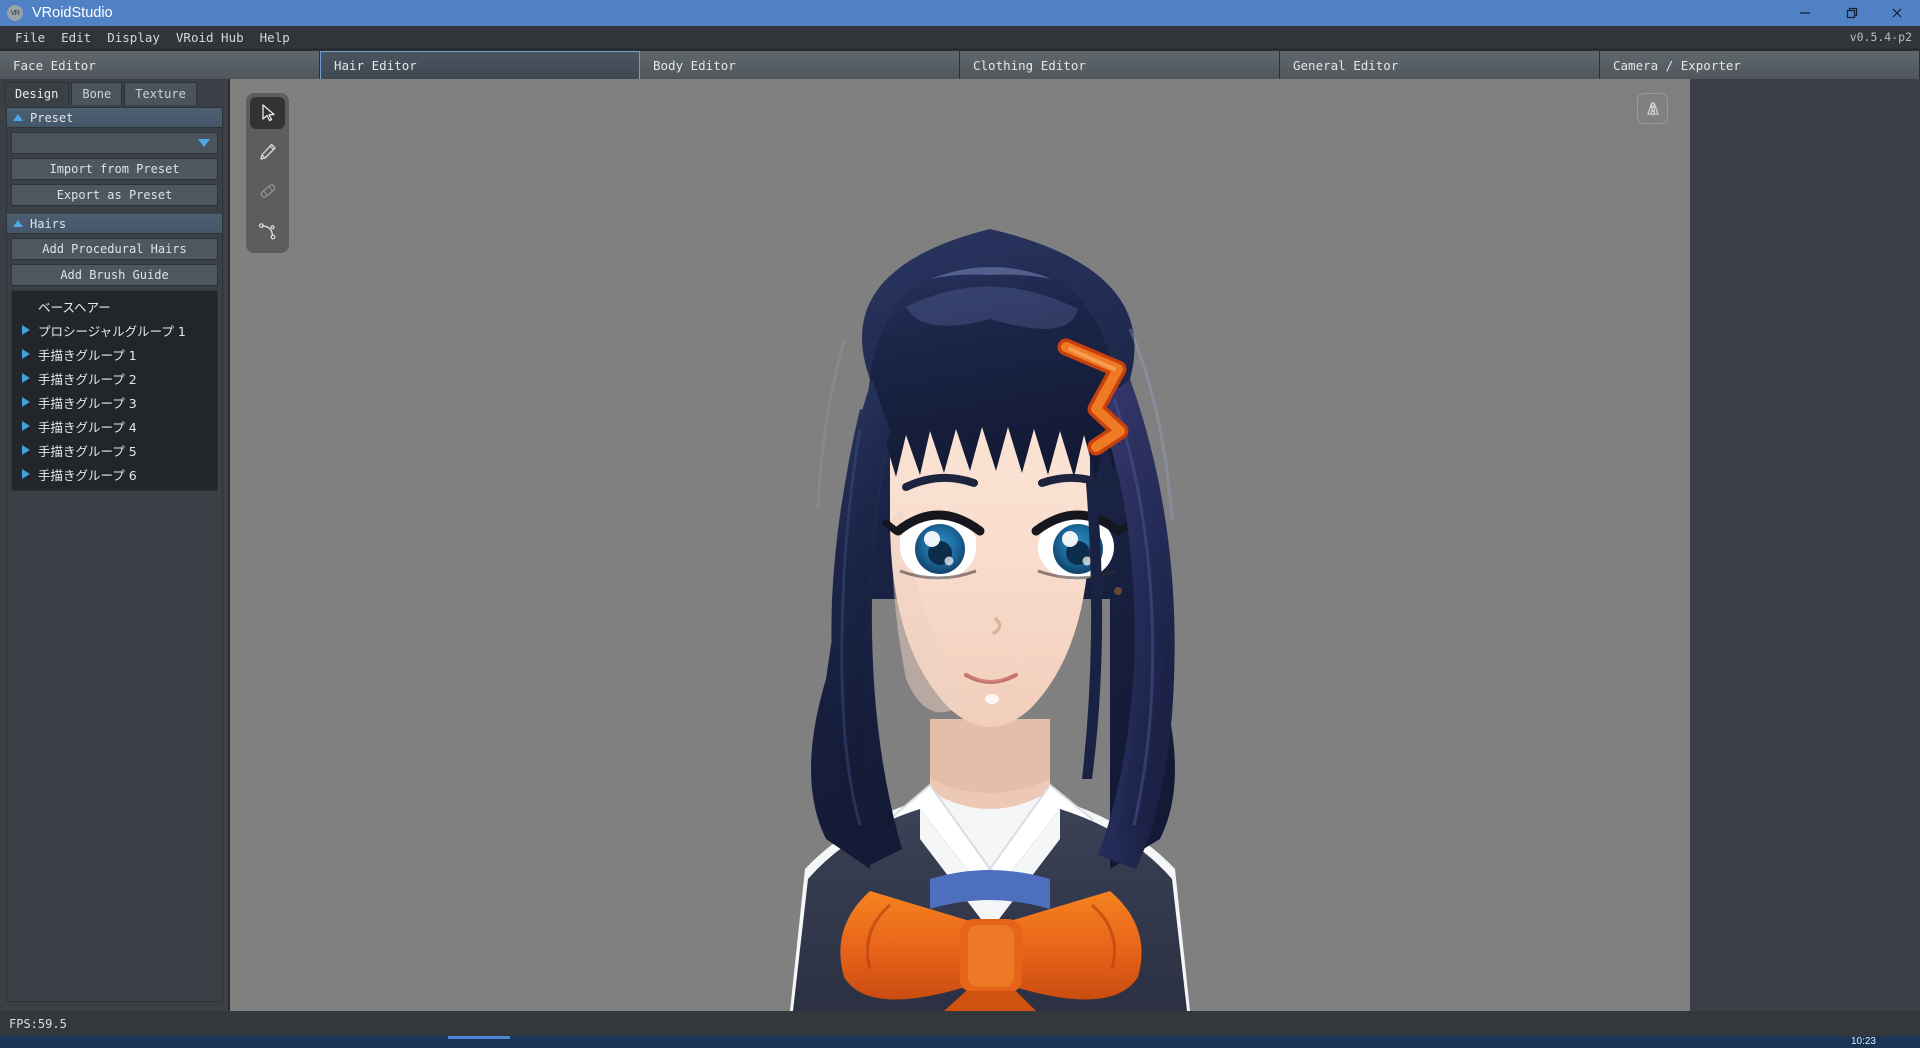 Image resolution: width=1920 pixels, height=1048 pixels. Describe the element at coordinates (15, 13) in the screenshot. I see `app-logo-icon: VR` at that location.